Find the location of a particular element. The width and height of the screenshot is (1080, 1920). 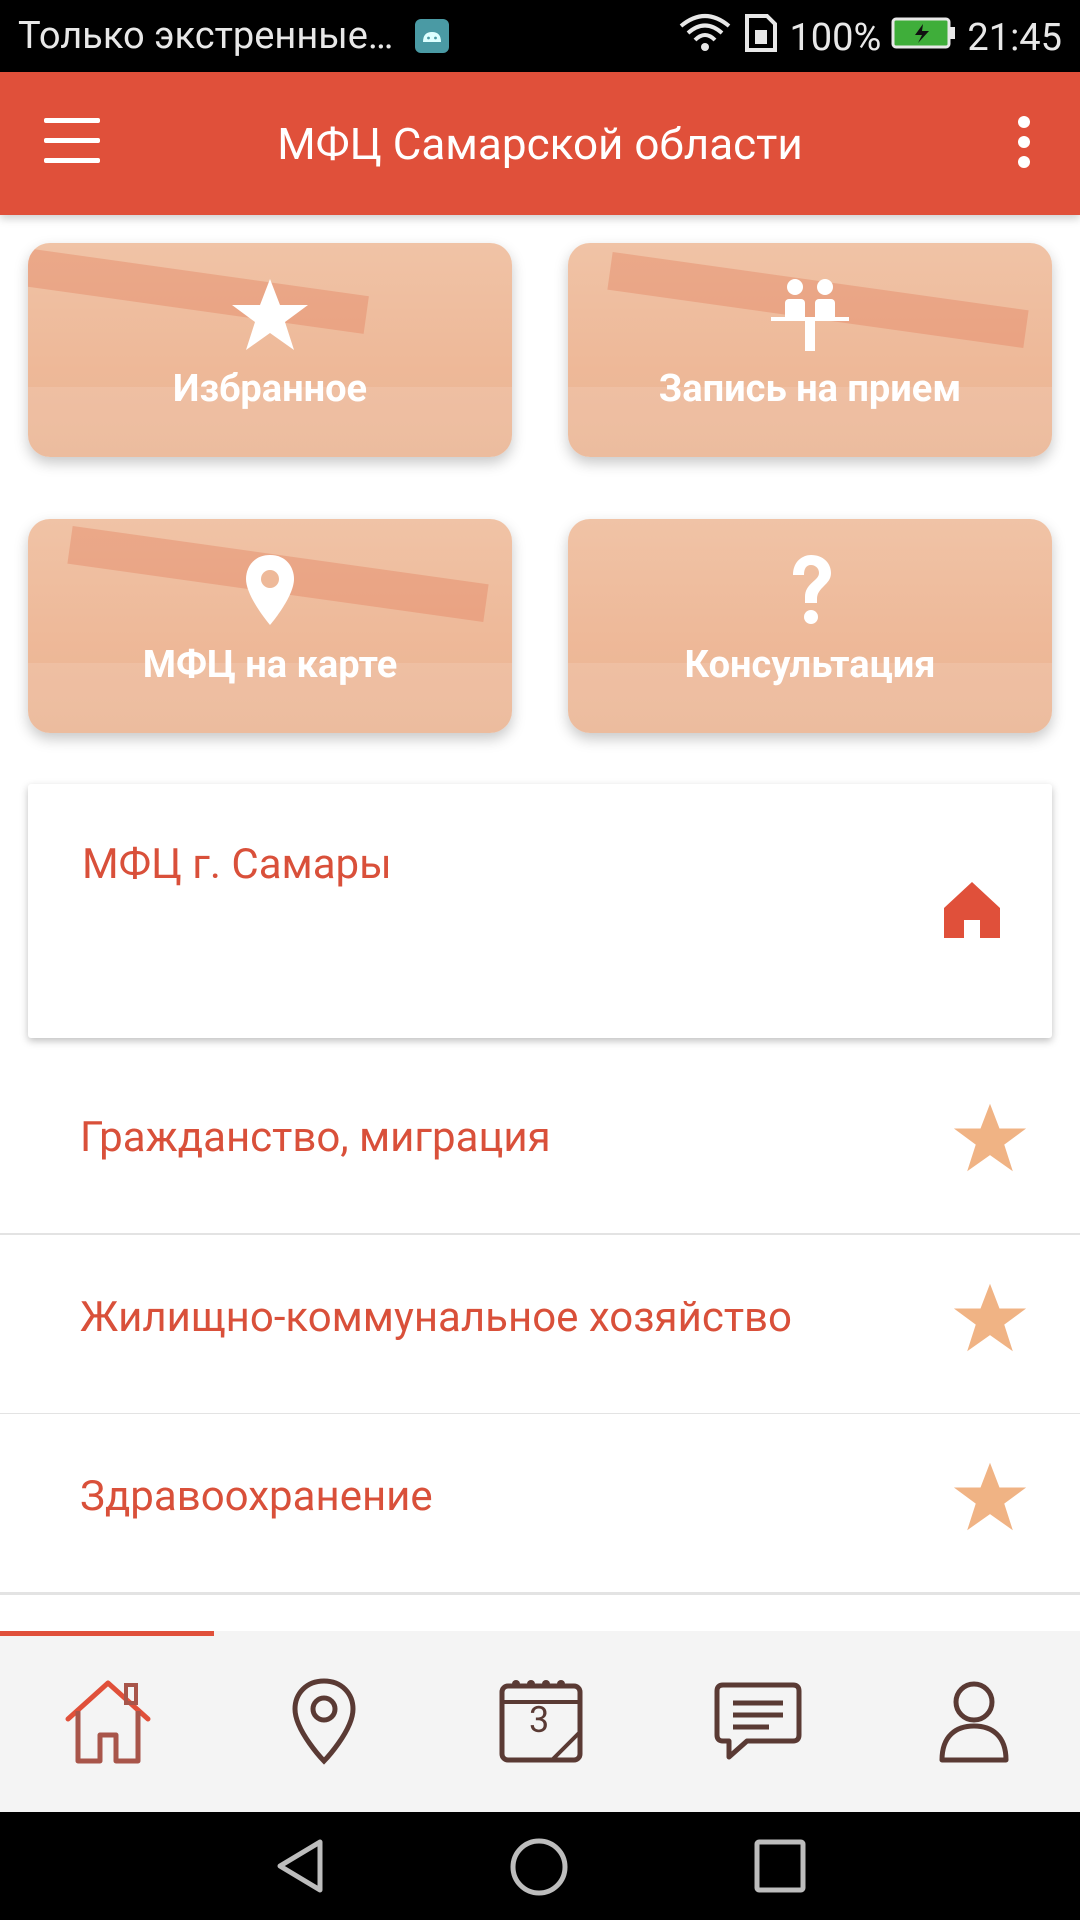

list-item: Жилищно-коммунальное хозяйство is located at coordinates (540, 1325).